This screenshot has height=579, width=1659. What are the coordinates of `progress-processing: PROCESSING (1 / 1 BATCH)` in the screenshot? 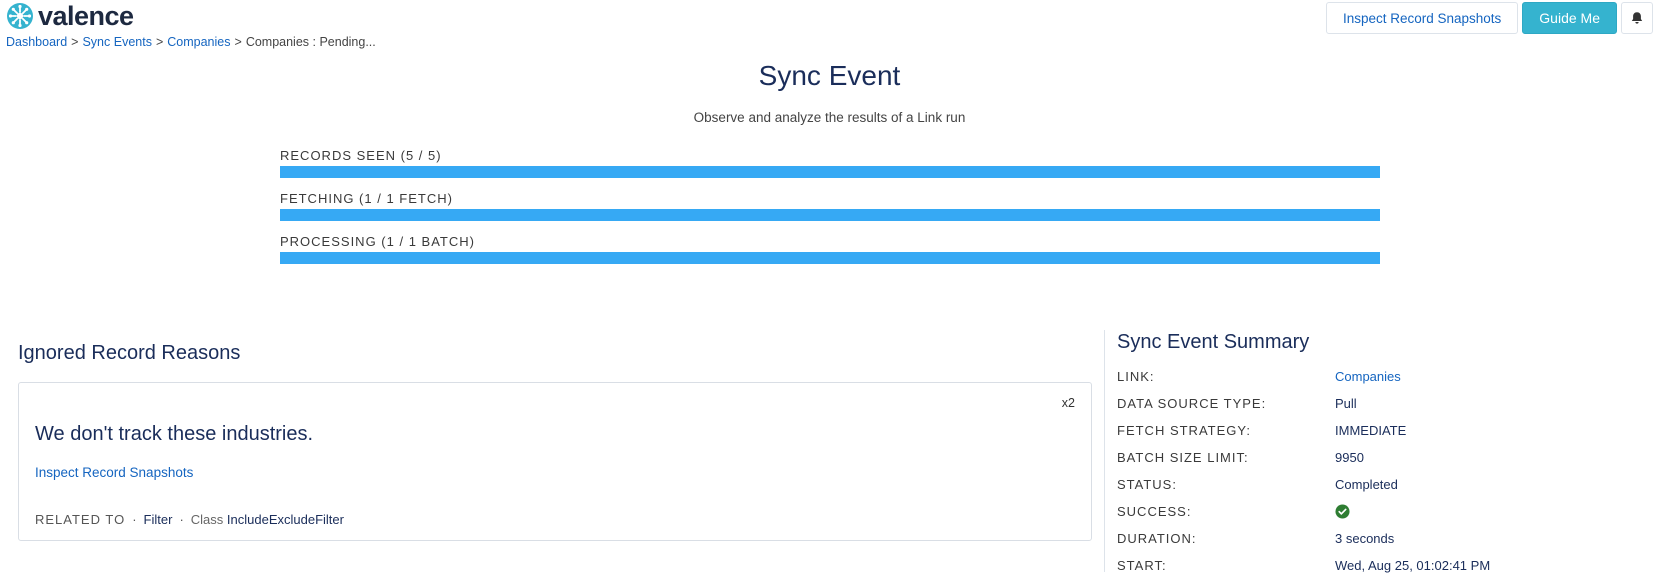 It's located at (830, 249).